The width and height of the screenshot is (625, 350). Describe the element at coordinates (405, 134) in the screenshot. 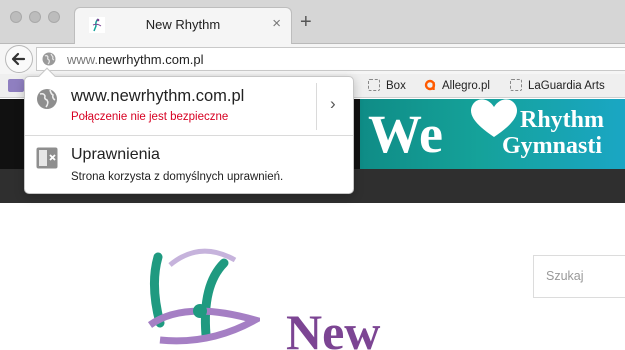

I see `banner-we-text: We` at that location.